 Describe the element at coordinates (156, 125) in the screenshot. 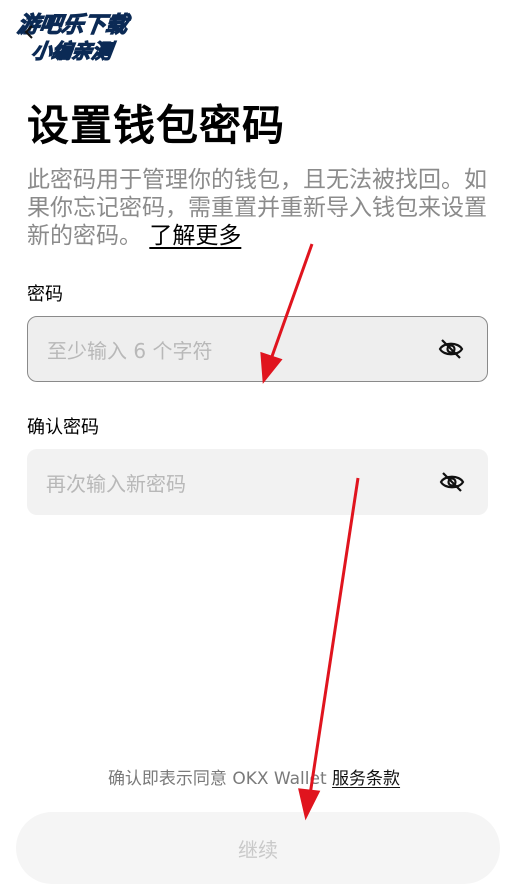

I see `page-title: 设置钱包密码` at that location.